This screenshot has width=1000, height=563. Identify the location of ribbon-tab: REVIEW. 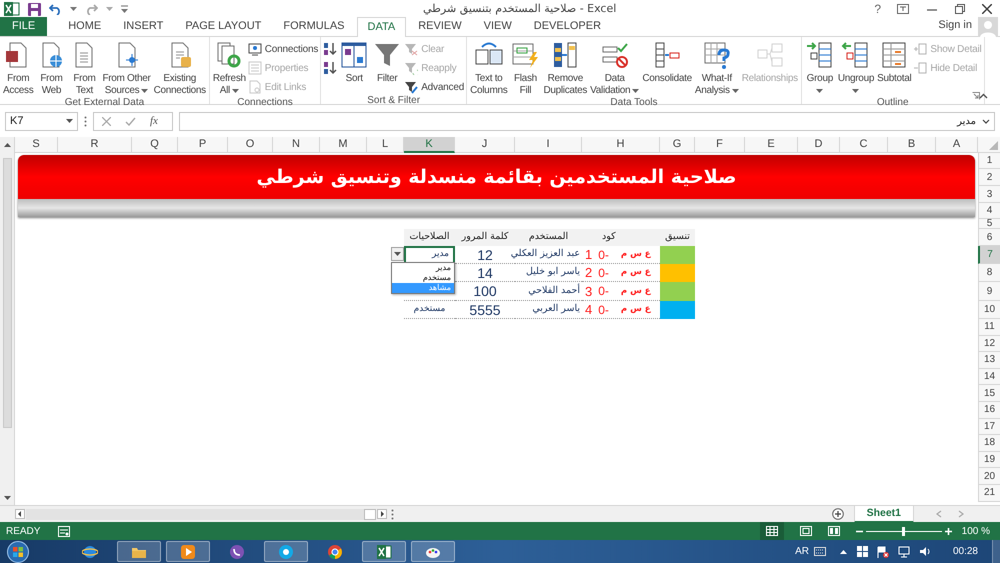
(440, 26).